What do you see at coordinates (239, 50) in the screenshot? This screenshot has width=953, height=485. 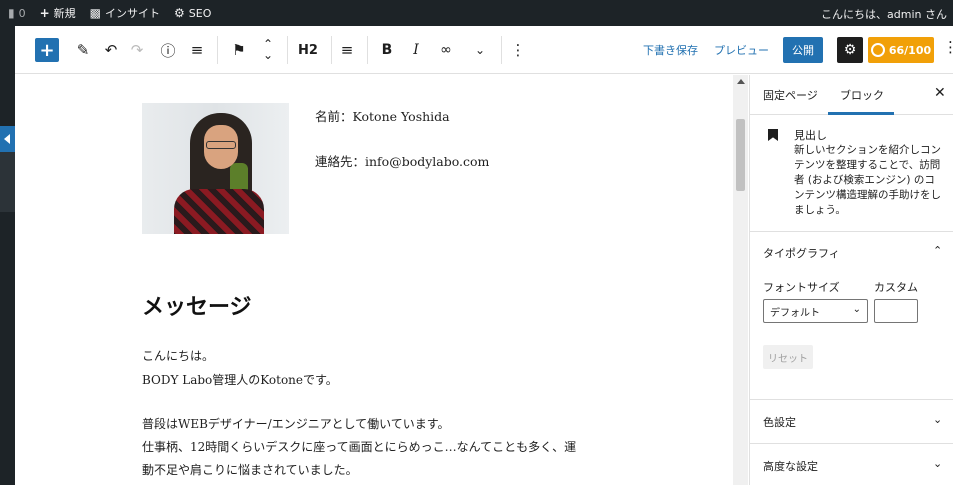 I see `bookmark-heading-icon: ⚑` at bounding box center [239, 50].